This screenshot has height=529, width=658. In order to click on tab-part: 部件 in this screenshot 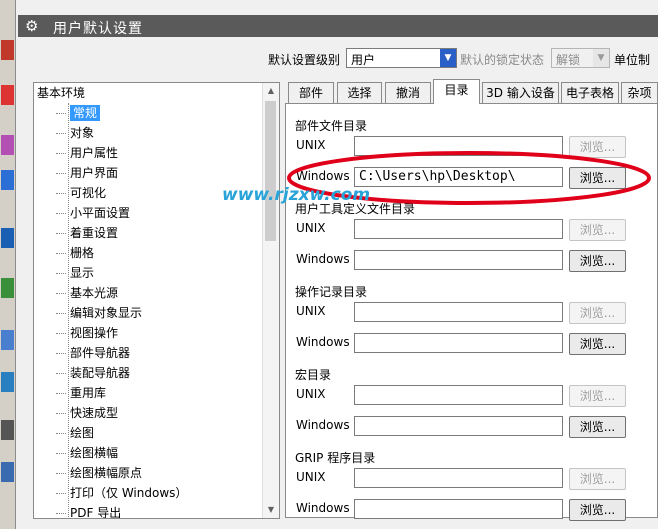, I will do `click(311, 92)`.